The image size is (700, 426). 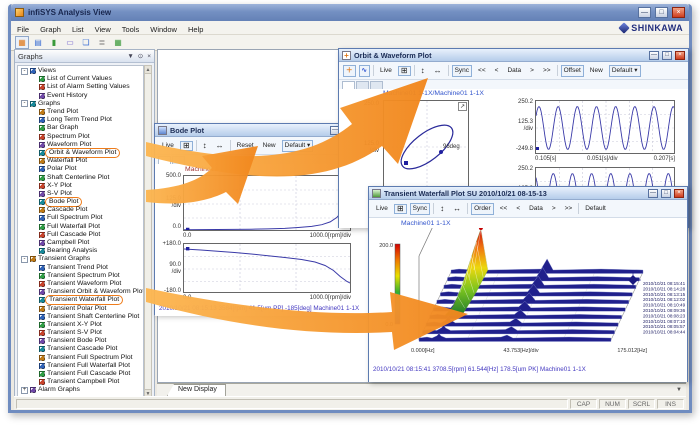 What do you see at coordinates (680, 55) in the screenshot?
I see `orbit-close-button: ×` at bounding box center [680, 55].